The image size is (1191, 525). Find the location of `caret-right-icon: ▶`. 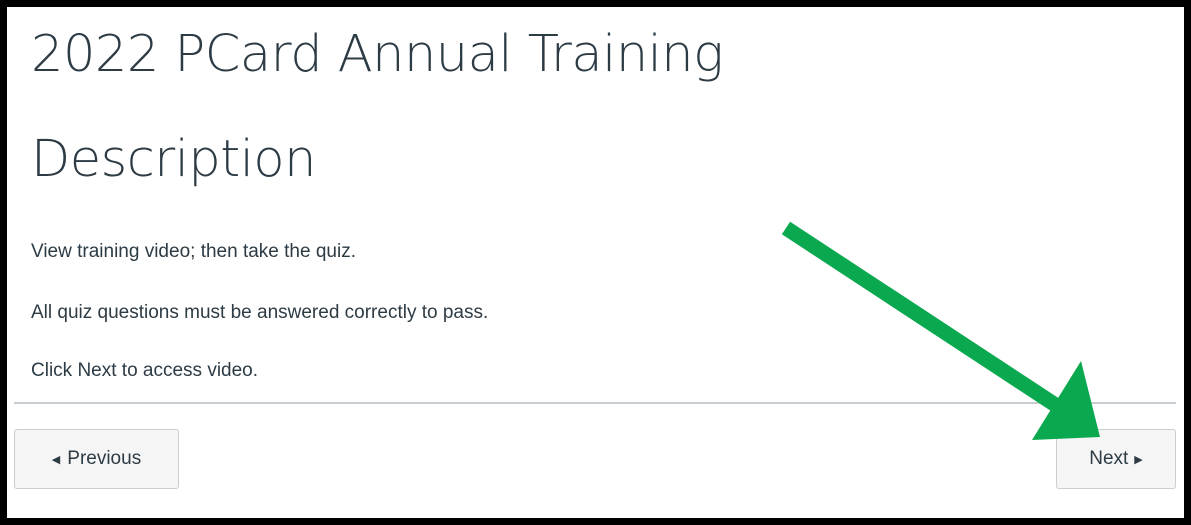

caret-right-icon: ▶ is located at coordinates (1138, 459).